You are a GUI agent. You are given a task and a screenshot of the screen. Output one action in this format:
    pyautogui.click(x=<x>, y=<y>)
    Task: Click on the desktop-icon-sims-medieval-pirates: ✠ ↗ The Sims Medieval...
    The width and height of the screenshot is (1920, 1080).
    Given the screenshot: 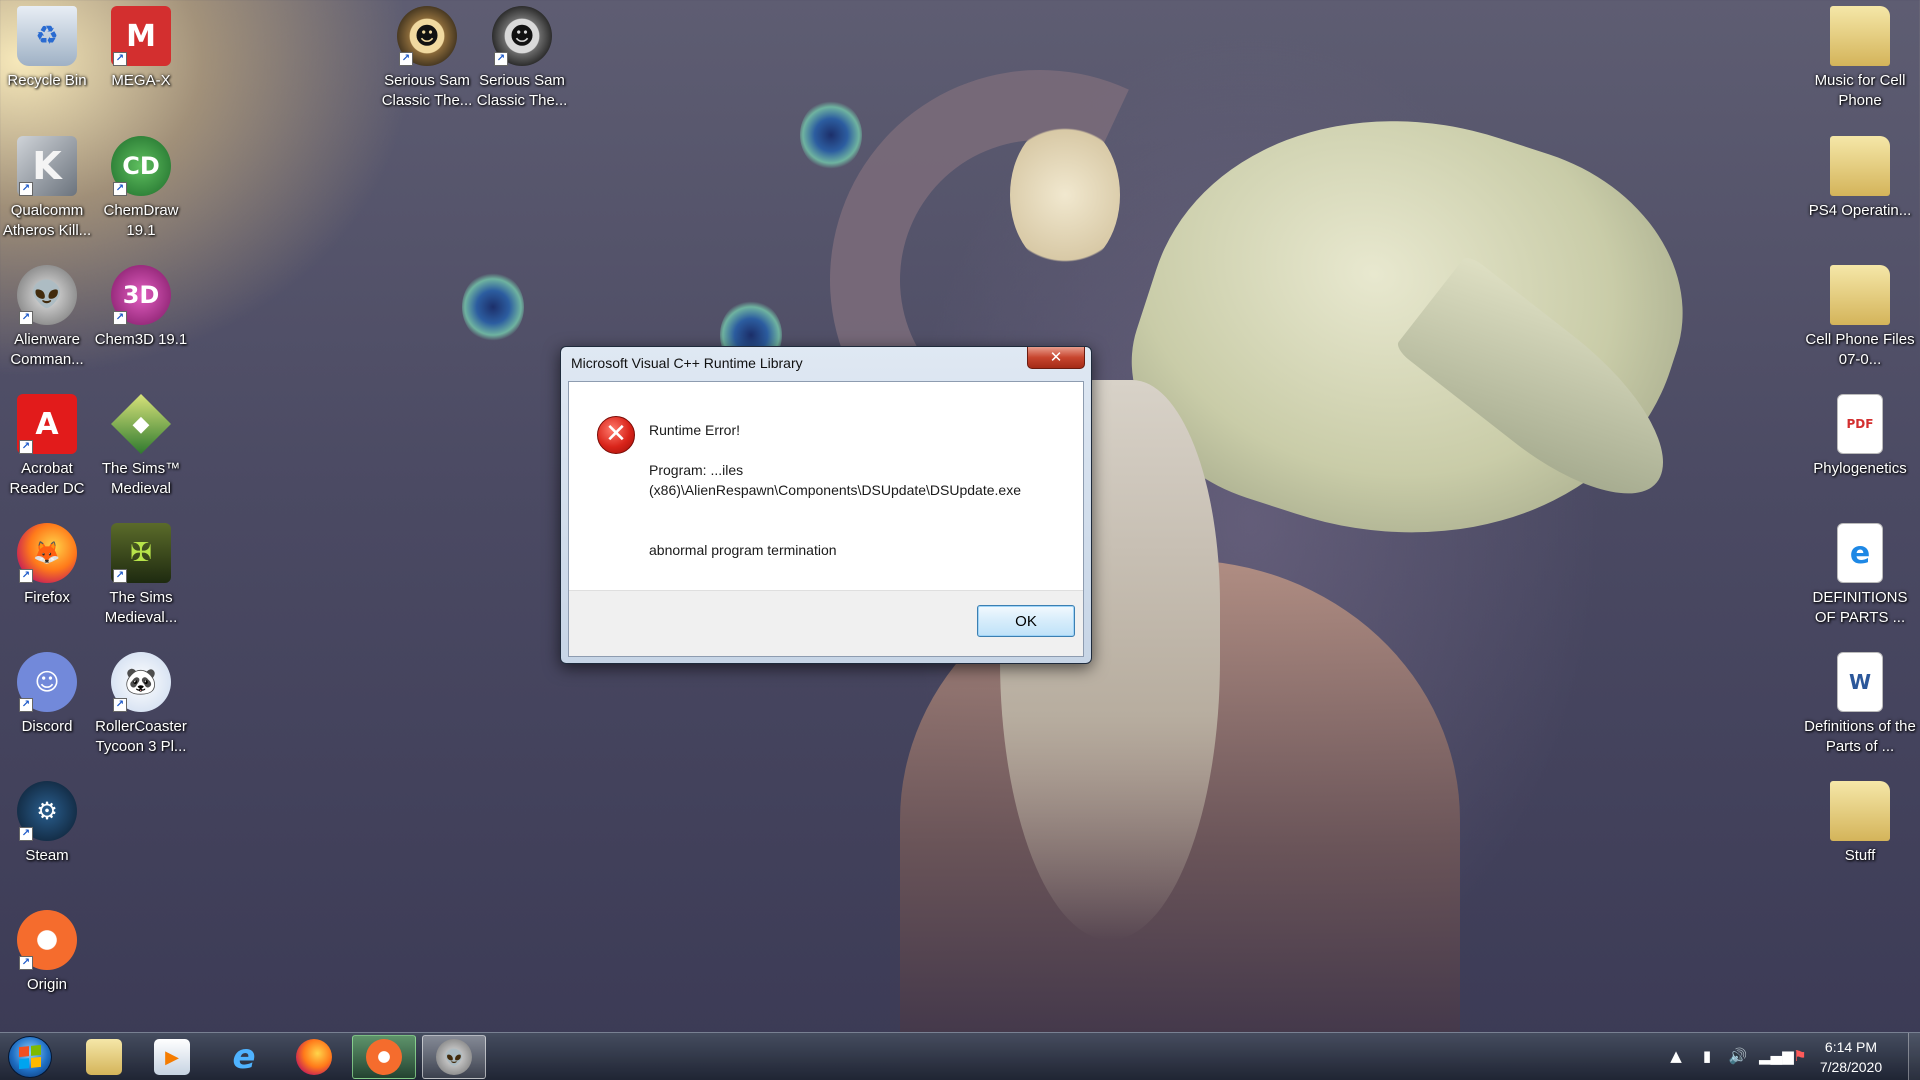 What is the action you would take?
    pyautogui.click(x=141, y=575)
    